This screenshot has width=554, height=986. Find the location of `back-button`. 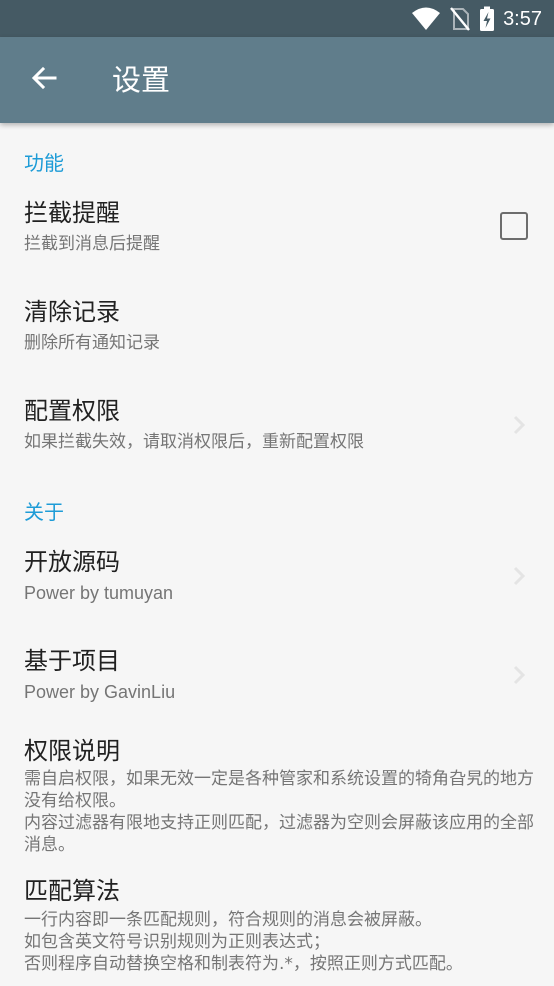

back-button is located at coordinates (44, 80).